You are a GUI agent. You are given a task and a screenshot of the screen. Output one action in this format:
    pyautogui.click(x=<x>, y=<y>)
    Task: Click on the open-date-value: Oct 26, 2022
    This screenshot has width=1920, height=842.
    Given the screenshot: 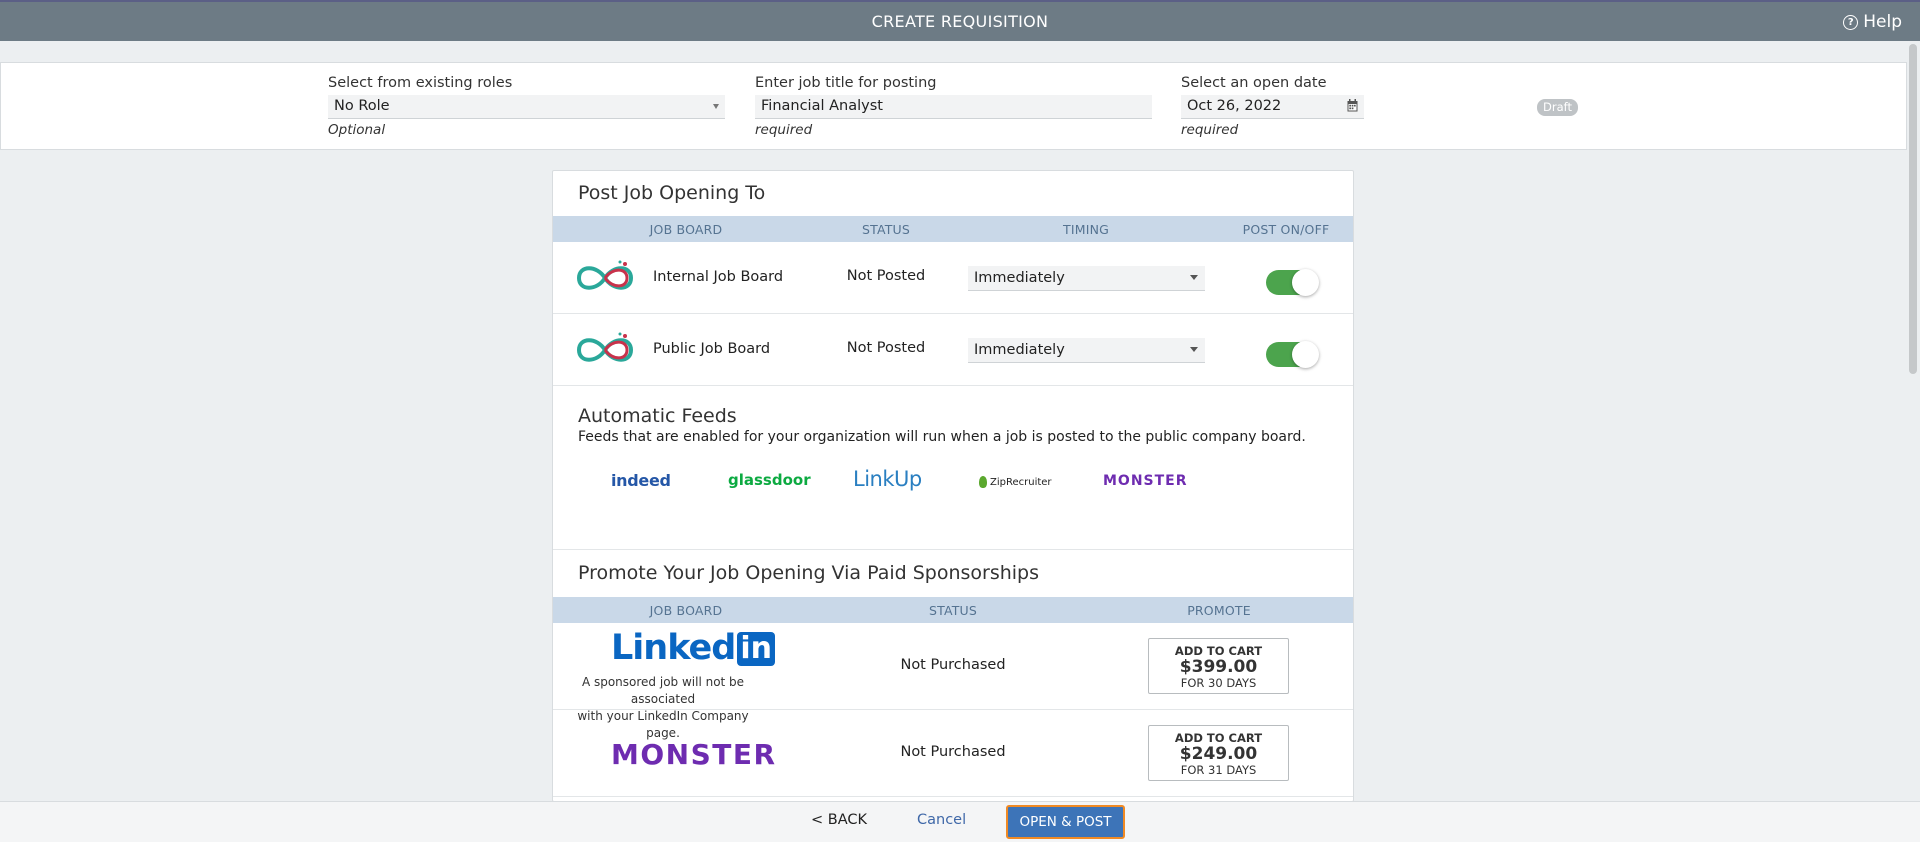 What is the action you would take?
    pyautogui.click(x=1234, y=106)
    